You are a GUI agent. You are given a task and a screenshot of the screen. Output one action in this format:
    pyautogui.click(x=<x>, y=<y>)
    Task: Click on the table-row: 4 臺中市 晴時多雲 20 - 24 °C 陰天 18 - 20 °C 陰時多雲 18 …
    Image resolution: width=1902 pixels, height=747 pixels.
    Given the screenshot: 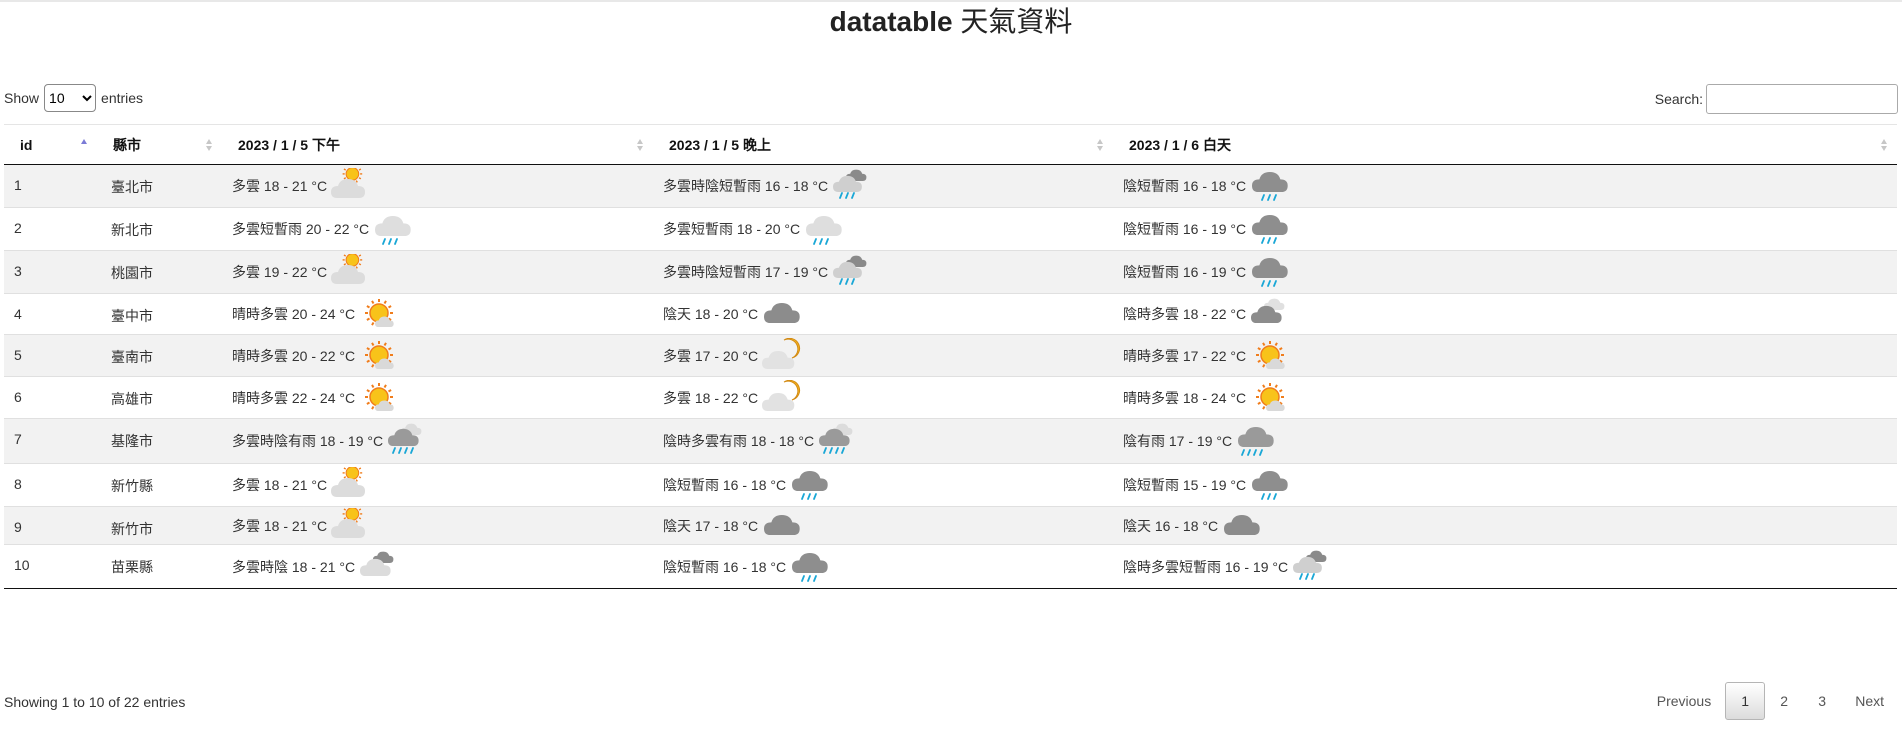 What is the action you would take?
    pyautogui.click(x=950, y=314)
    